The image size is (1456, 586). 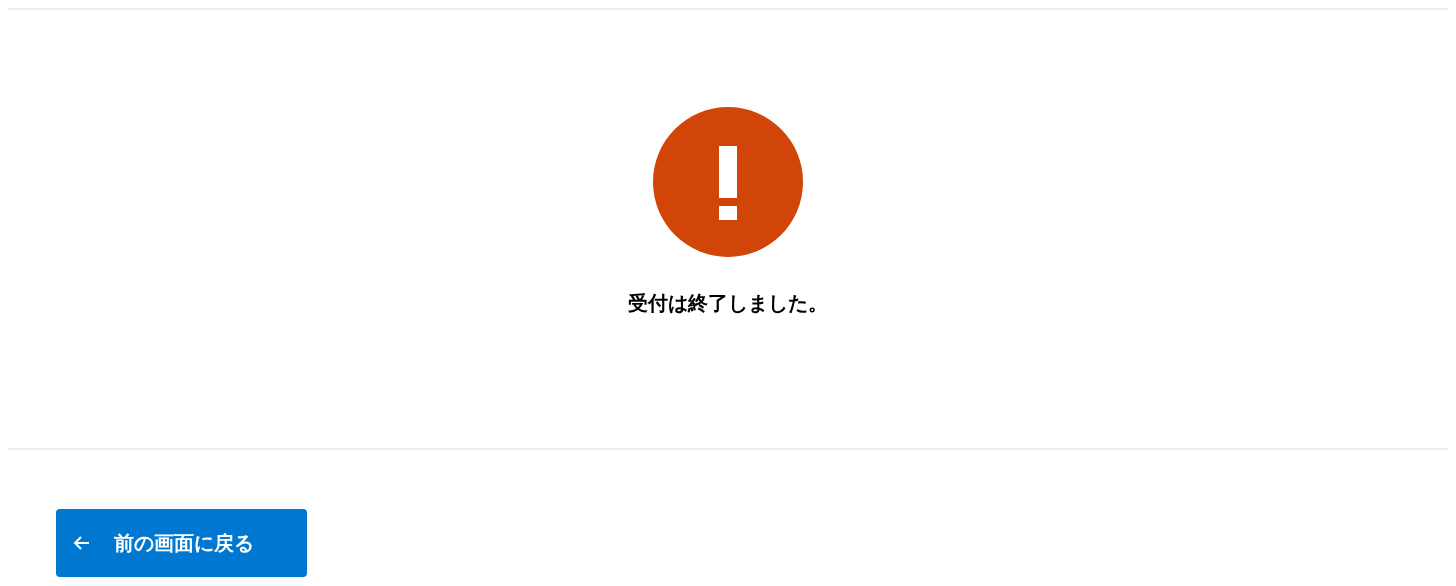 I want to click on warning-icon, so click(x=728, y=182).